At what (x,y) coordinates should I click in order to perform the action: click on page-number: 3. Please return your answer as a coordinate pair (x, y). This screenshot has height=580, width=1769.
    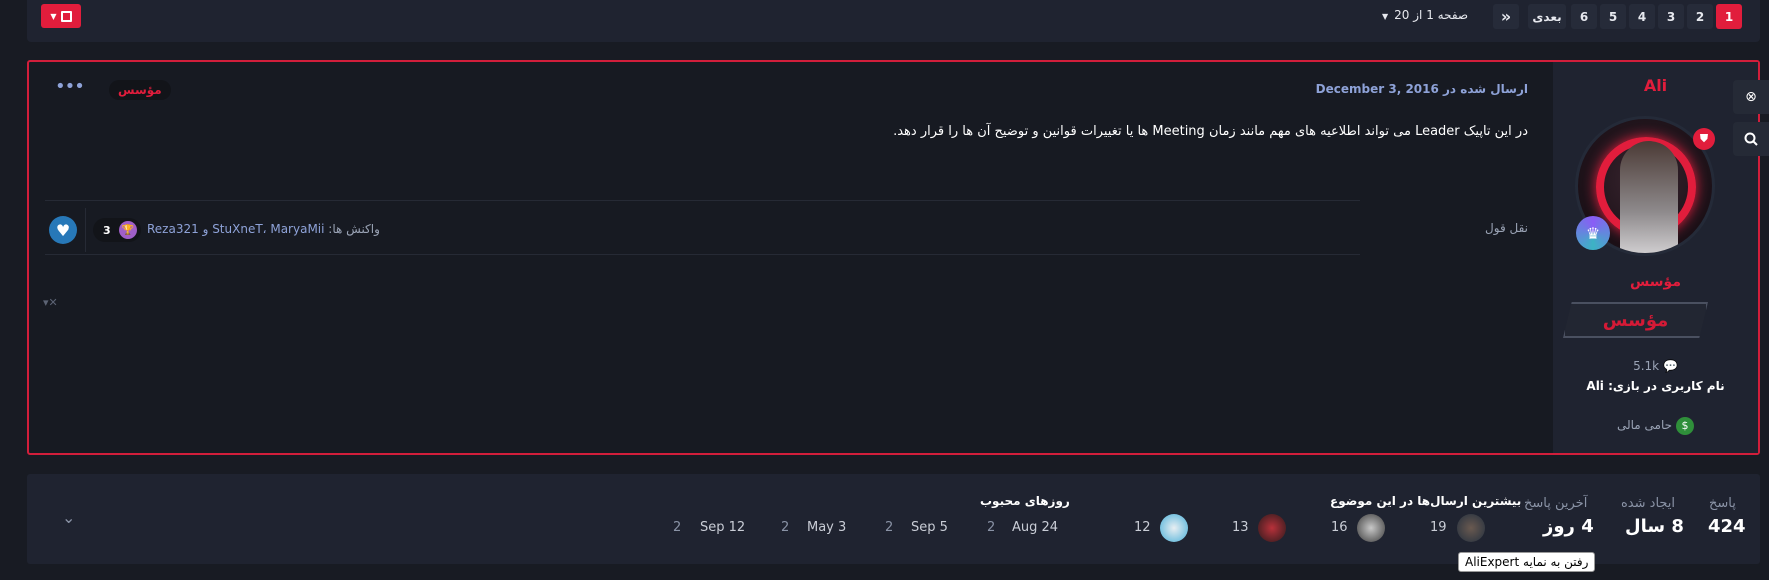
    Looking at the image, I should click on (1671, 16).